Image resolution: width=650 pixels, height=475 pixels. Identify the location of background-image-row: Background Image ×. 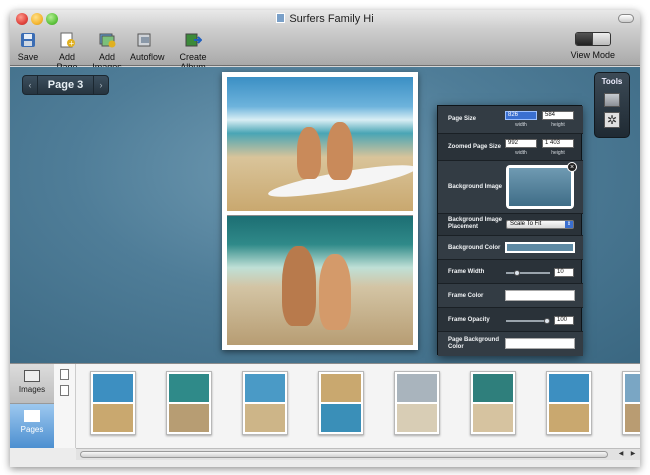
(510, 187).